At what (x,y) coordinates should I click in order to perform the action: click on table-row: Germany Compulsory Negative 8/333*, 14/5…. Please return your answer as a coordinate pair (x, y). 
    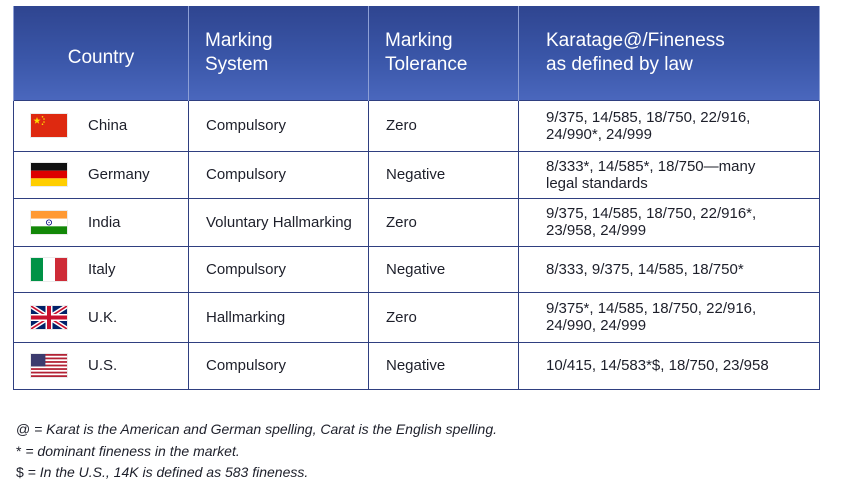
    Looking at the image, I should click on (416, 174).